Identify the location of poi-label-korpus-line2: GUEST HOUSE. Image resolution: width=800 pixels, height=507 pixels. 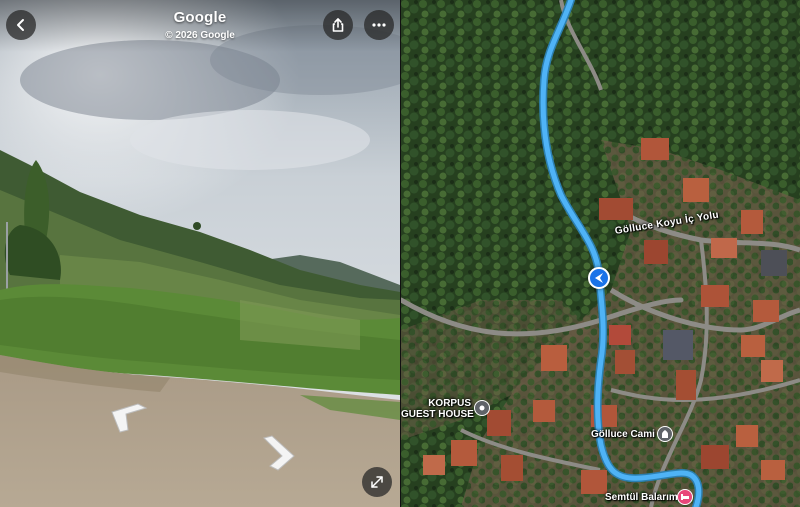
(437, 414).